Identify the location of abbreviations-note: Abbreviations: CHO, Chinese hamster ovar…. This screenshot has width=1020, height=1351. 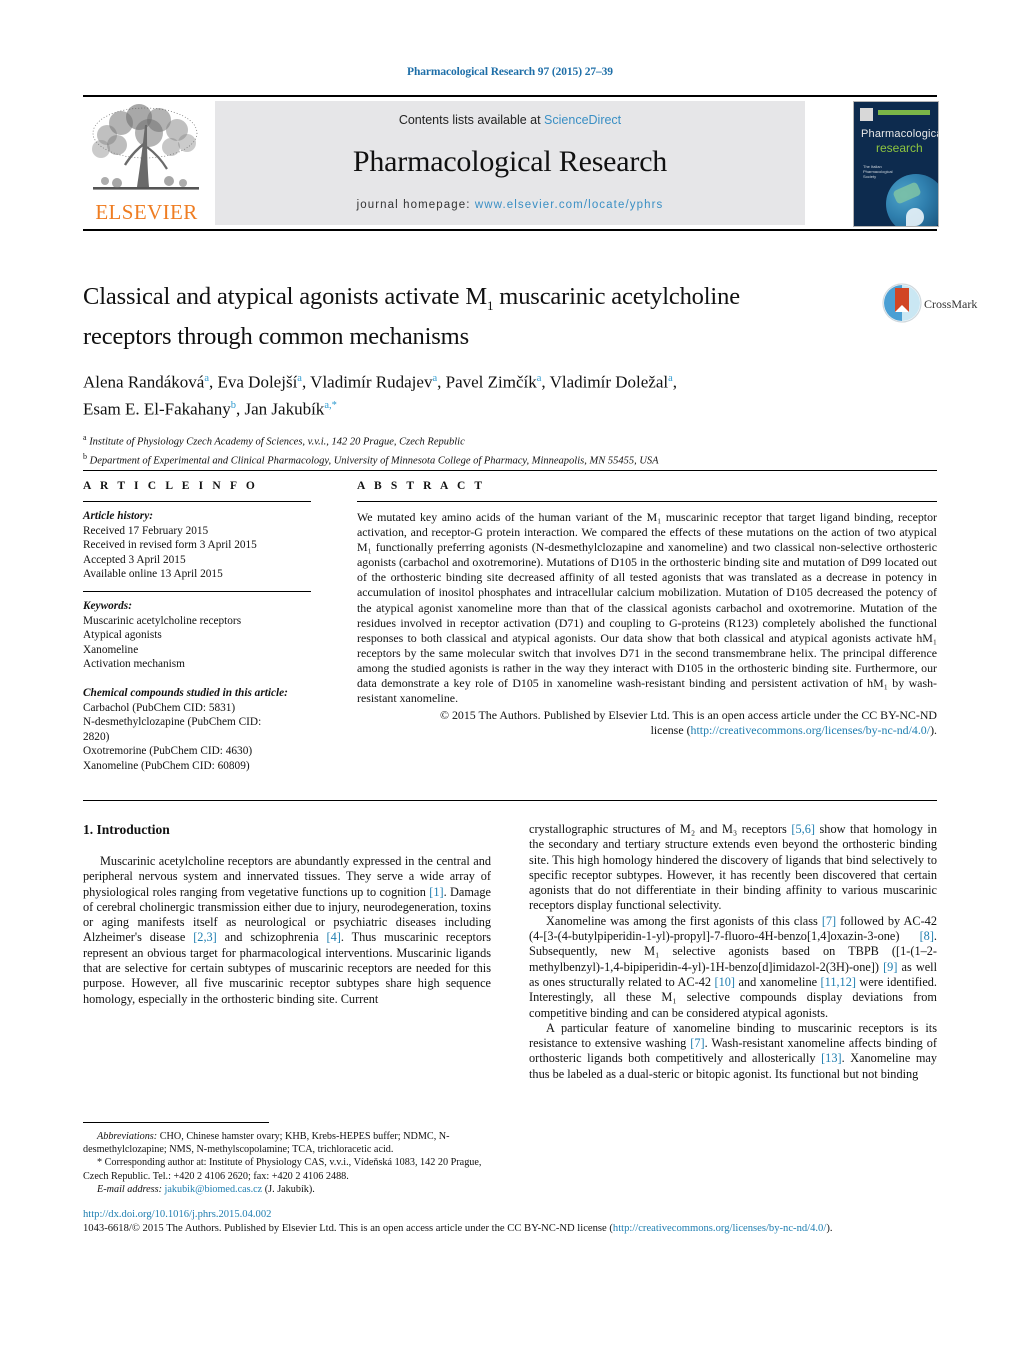
(287, 1143).